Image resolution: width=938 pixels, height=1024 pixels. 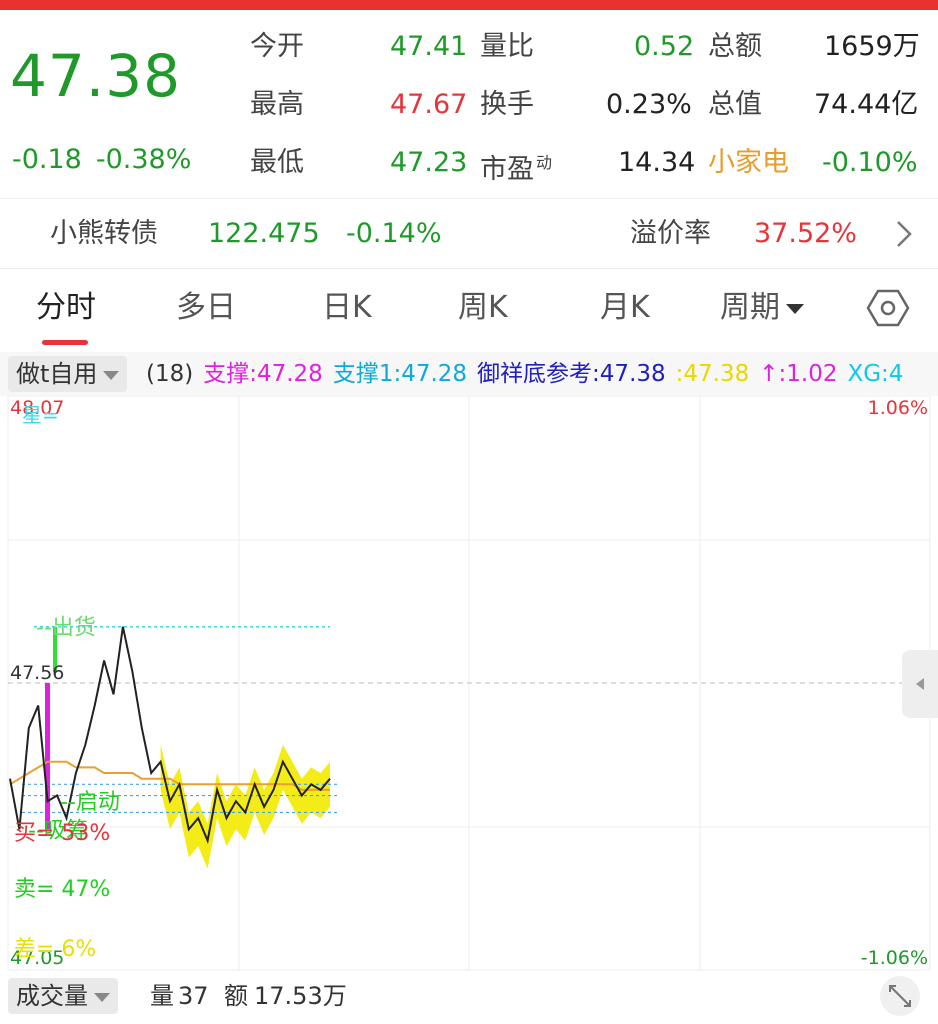 What do you see at coordinates (40, 415) in the screenshot?
I see `annotation-star: 星=` at bounding box center [40, 415].